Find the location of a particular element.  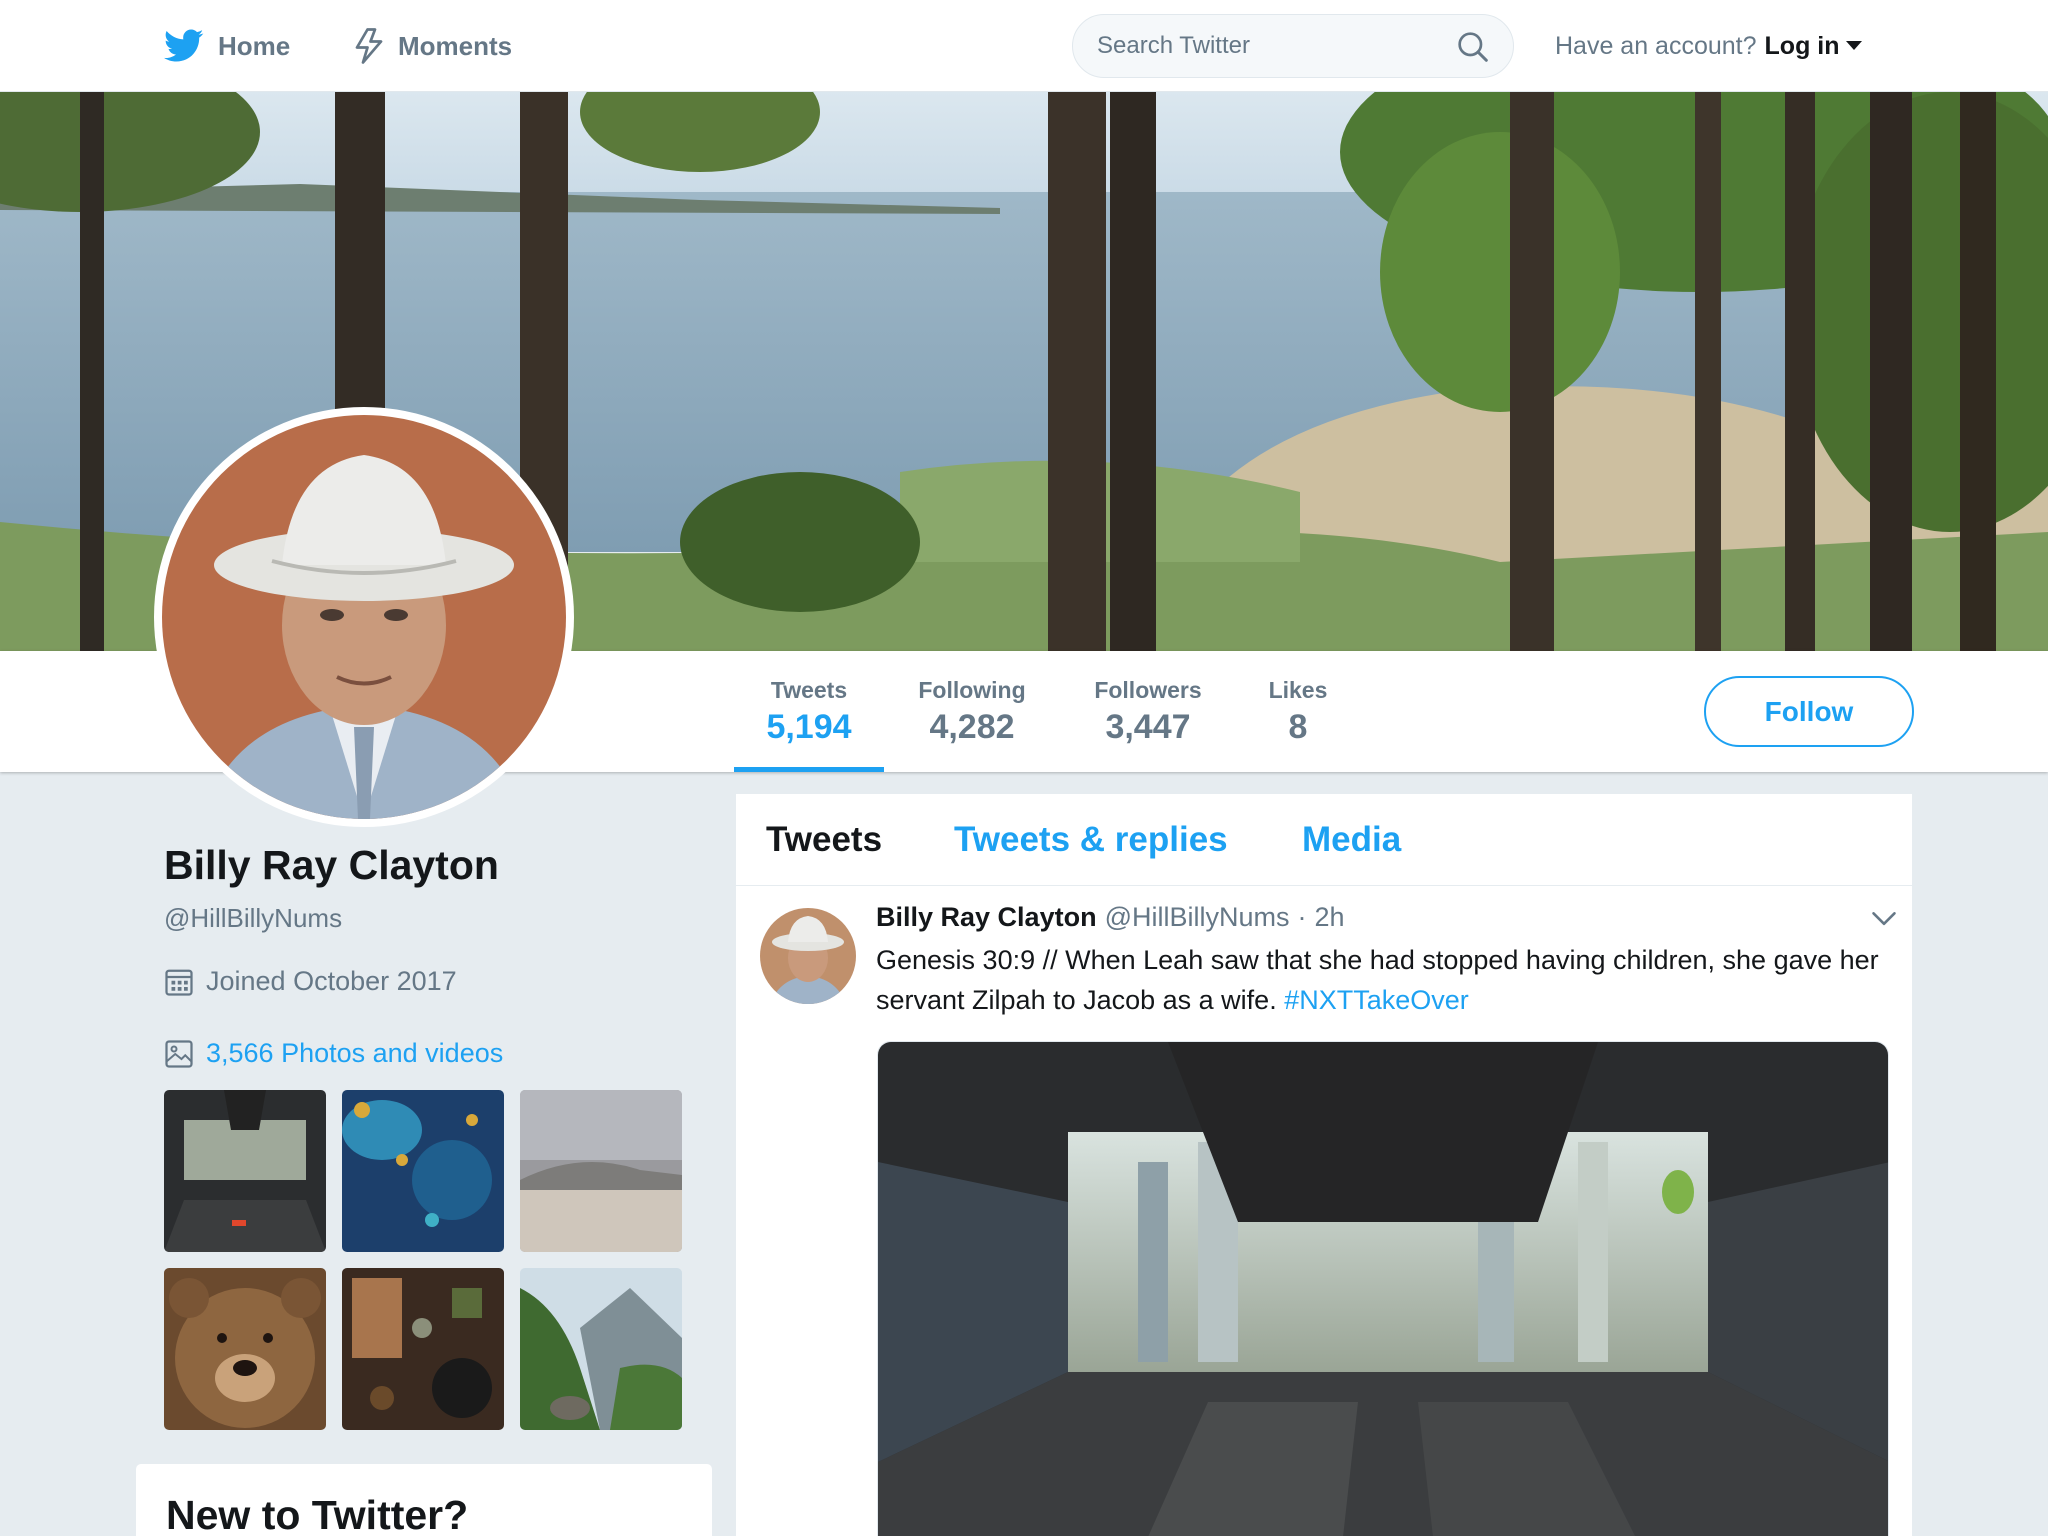

search-input is located at coordinates (1267, 46).